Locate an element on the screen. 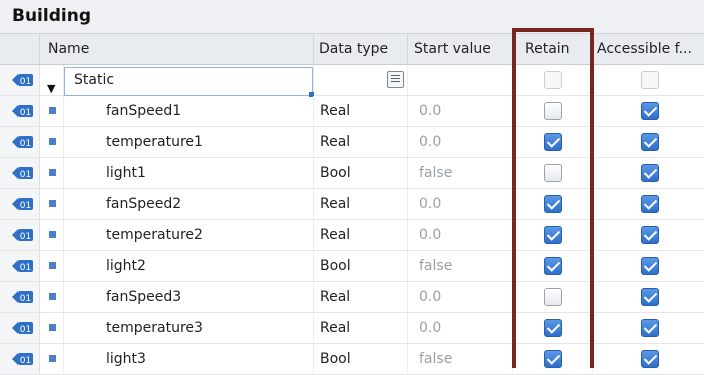 The height and width of the screenshot is (375, 704). header-name: Name is located at coordinates (177, 49).